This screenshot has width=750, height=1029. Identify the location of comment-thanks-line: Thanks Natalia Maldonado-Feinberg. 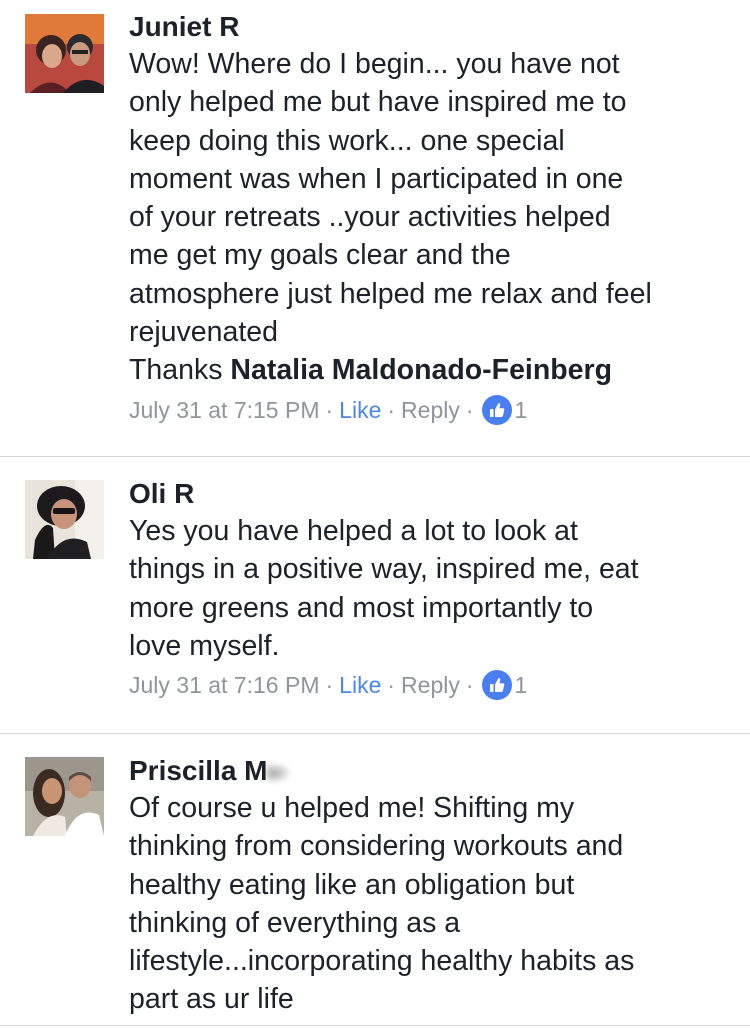
(429, 370).